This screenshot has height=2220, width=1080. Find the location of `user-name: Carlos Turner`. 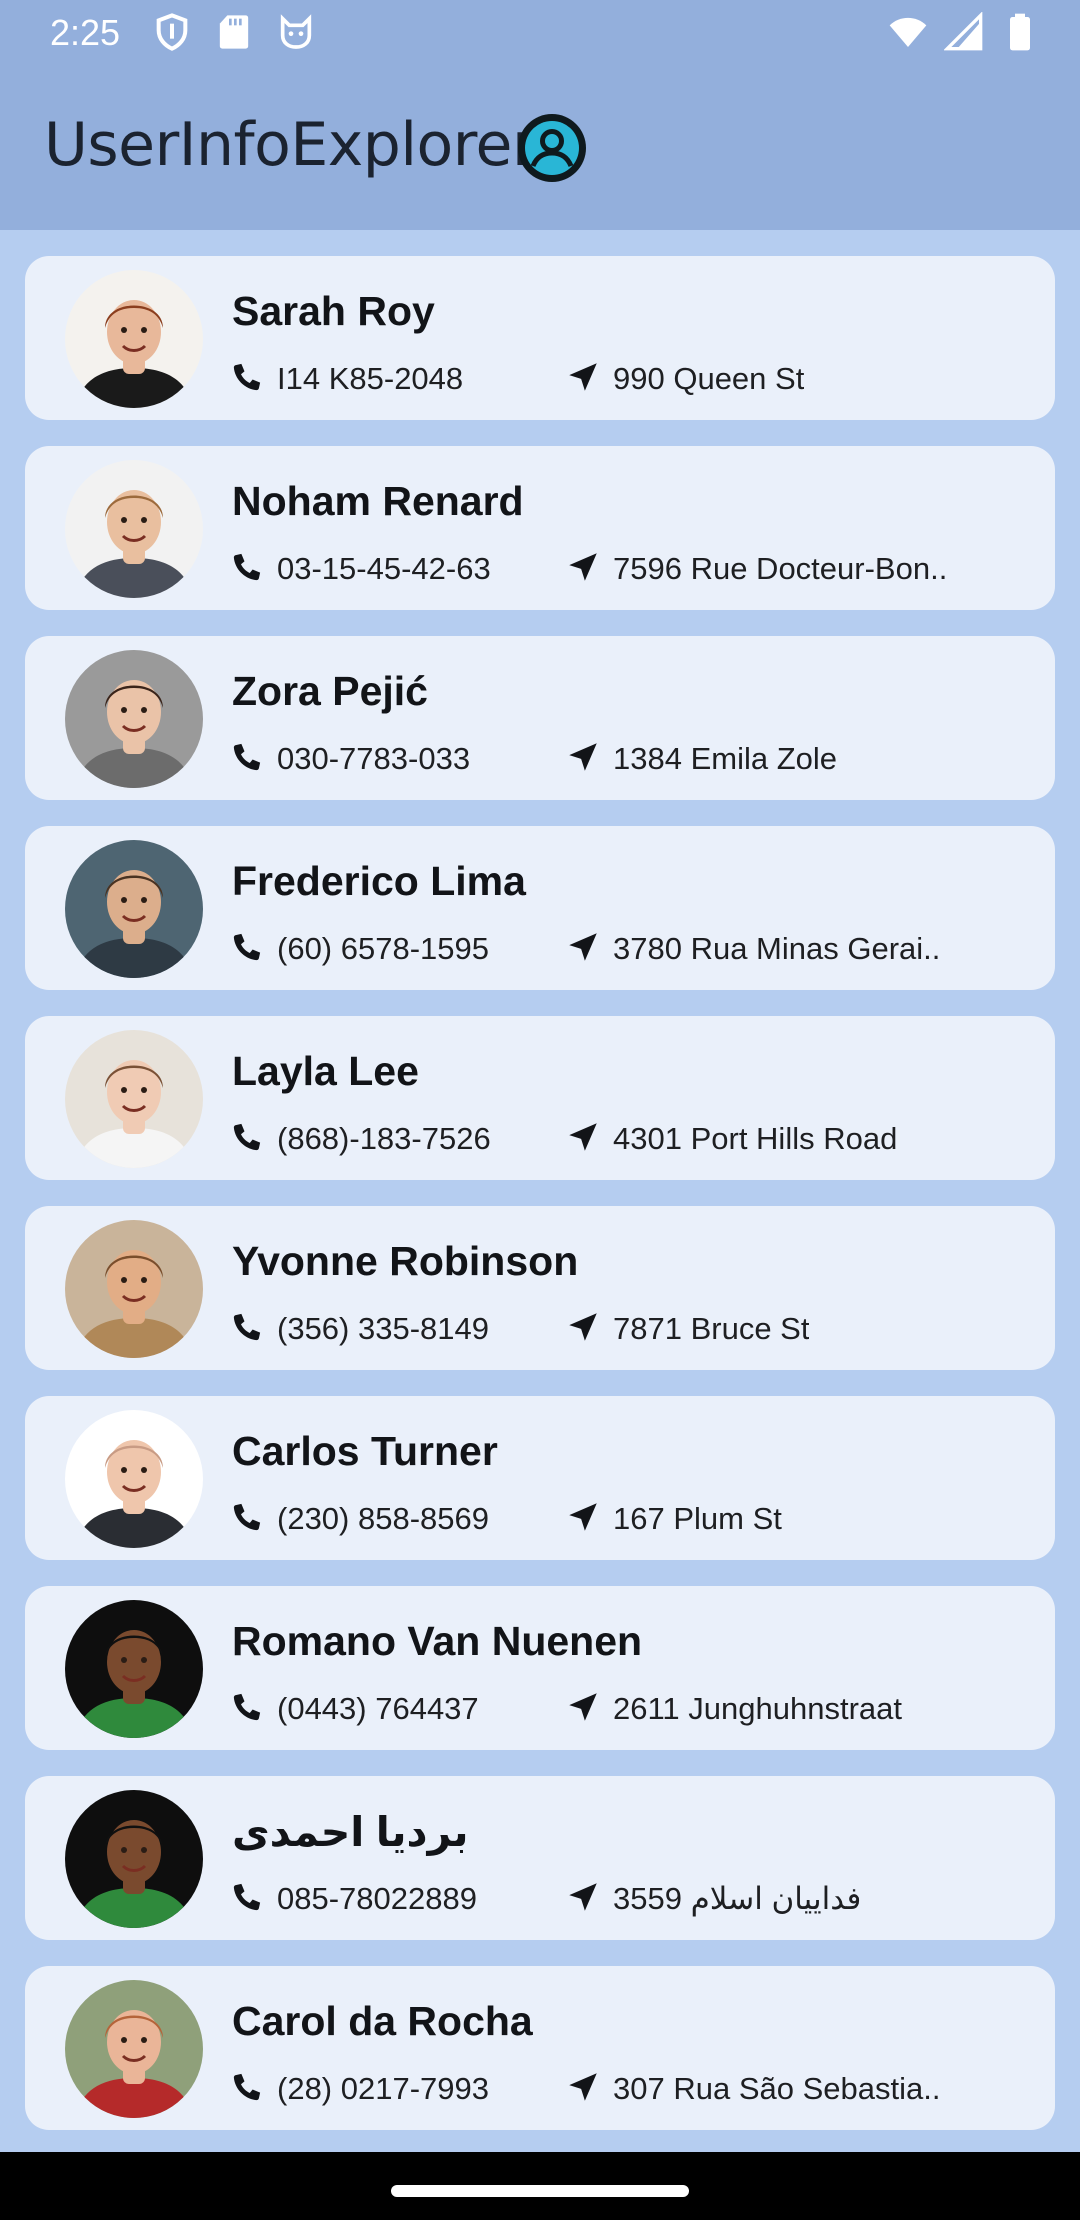

user-name: Carlos Turner is located at coordinates (365, 1451).